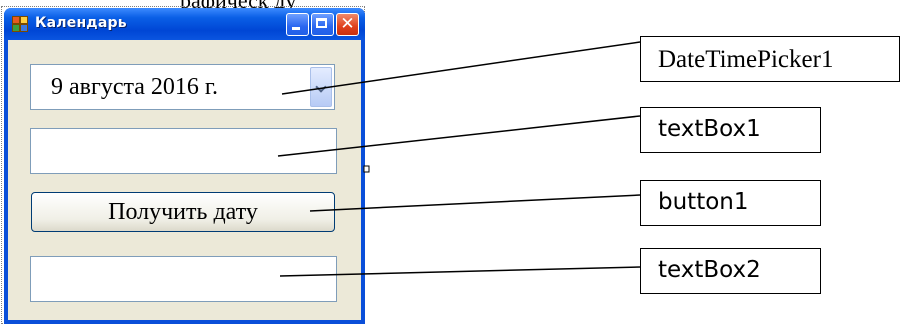 This screenshot has width=900, height=324. Describe the element at coordinates (460, 271) in the screenshot. I see `connector-line-textbox2` at that location.